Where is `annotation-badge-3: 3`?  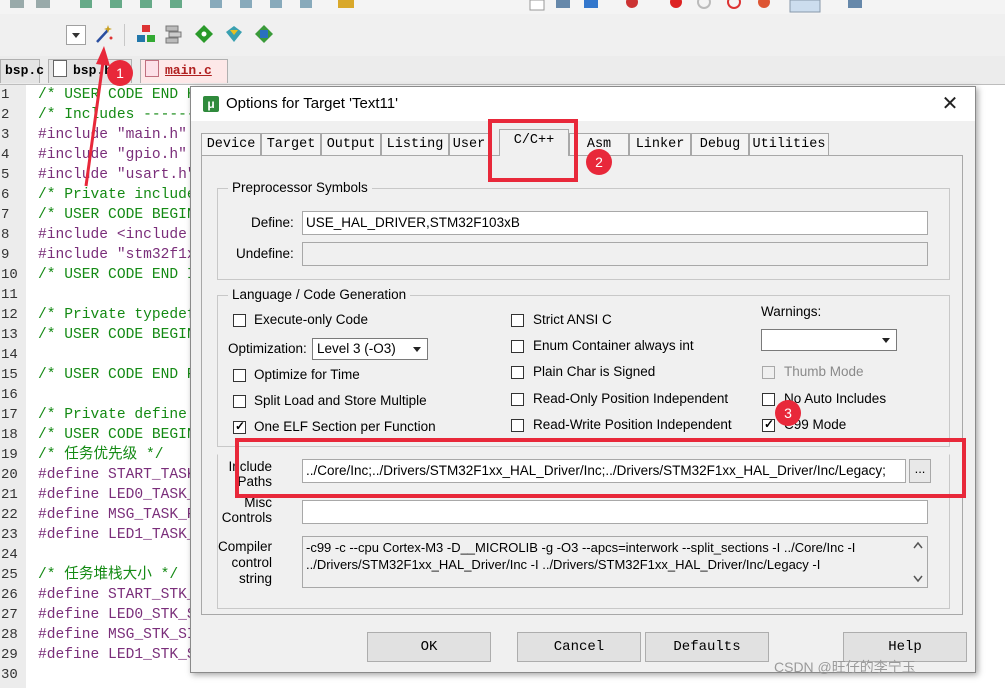 annotation-badge-3: 3 is located at coordinates (788, 413).